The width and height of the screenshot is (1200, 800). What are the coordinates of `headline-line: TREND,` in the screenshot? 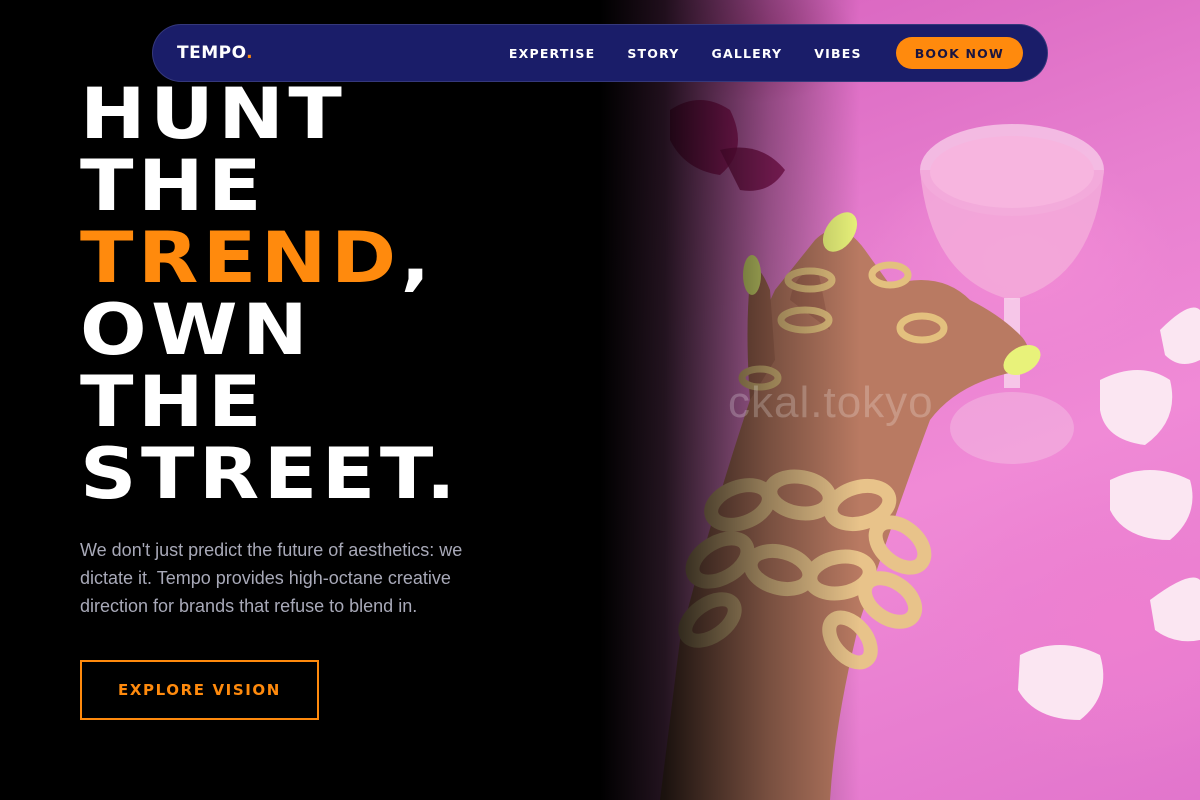 It's located at (270, 258).